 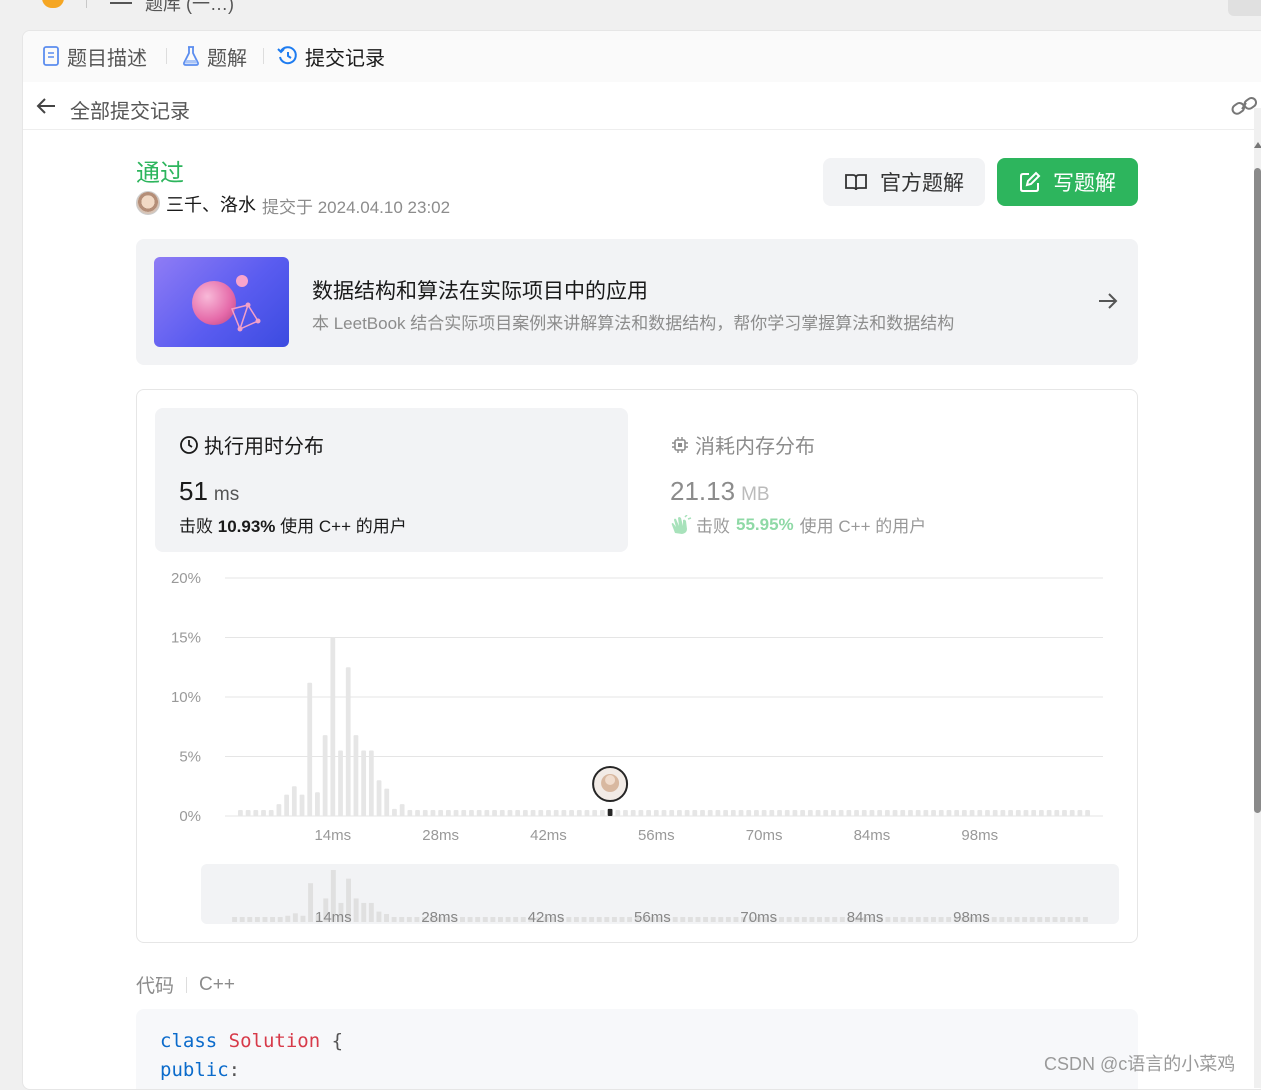 I want to click on y-tick-label: 0%, so click(x=190, y=816).